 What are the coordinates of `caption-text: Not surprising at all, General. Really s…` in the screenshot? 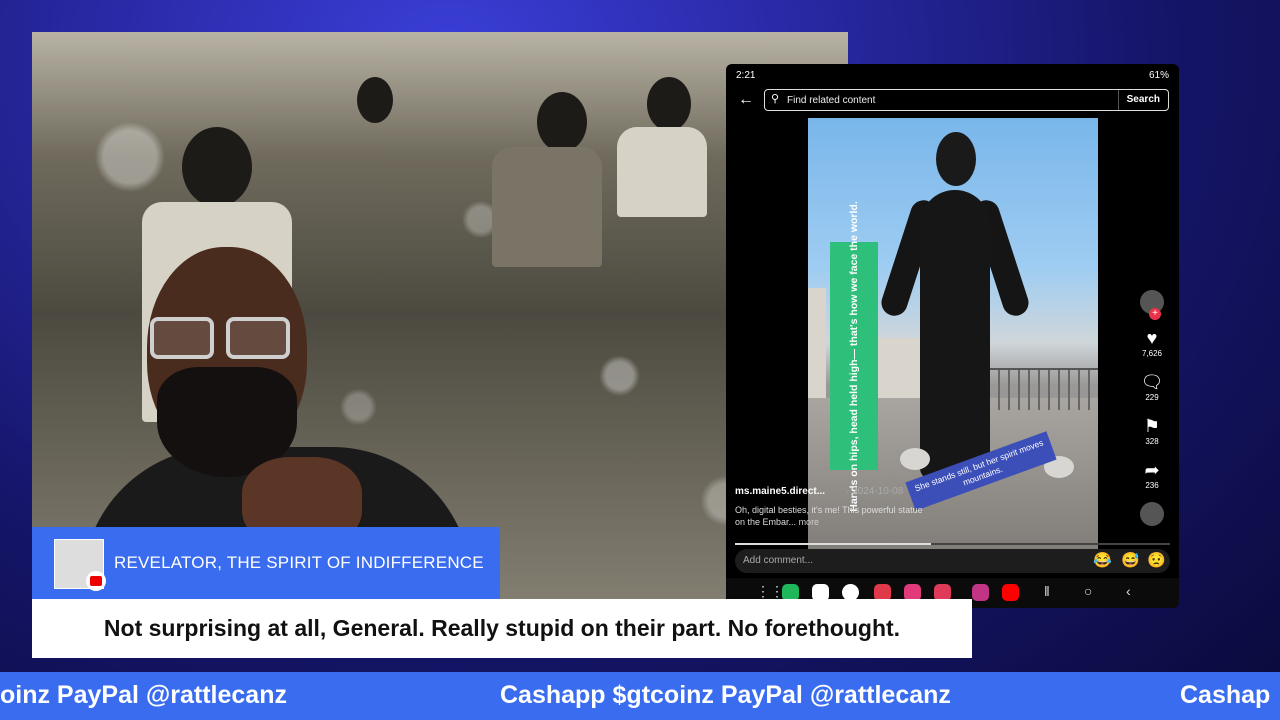 It's located at (502, 628).